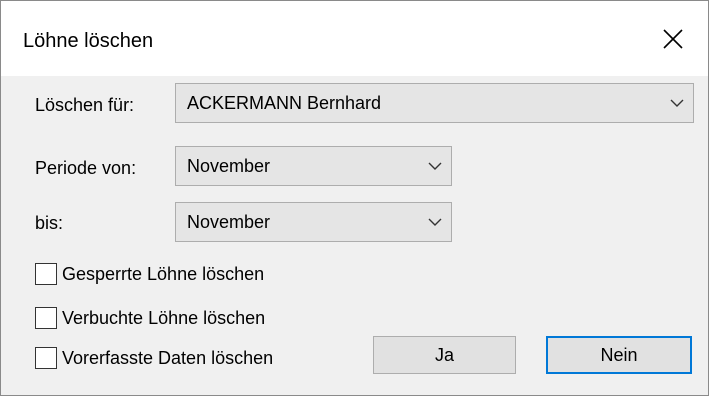  I want to click on verbuchte-loehne-label: Verbuchte Löhne löschen, so click(164, 318).